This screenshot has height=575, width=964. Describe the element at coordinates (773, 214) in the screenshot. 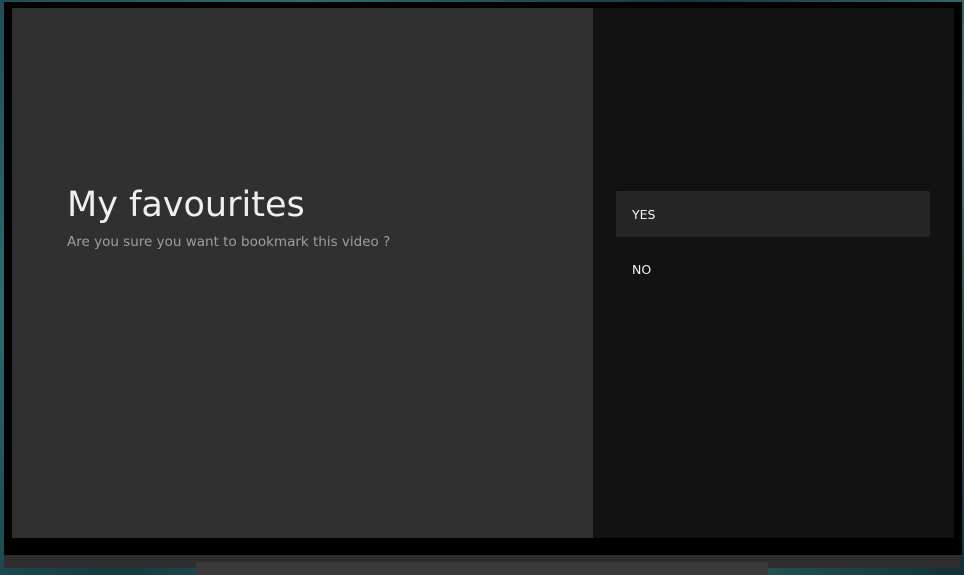

I see `yes-button: YES` at that location.